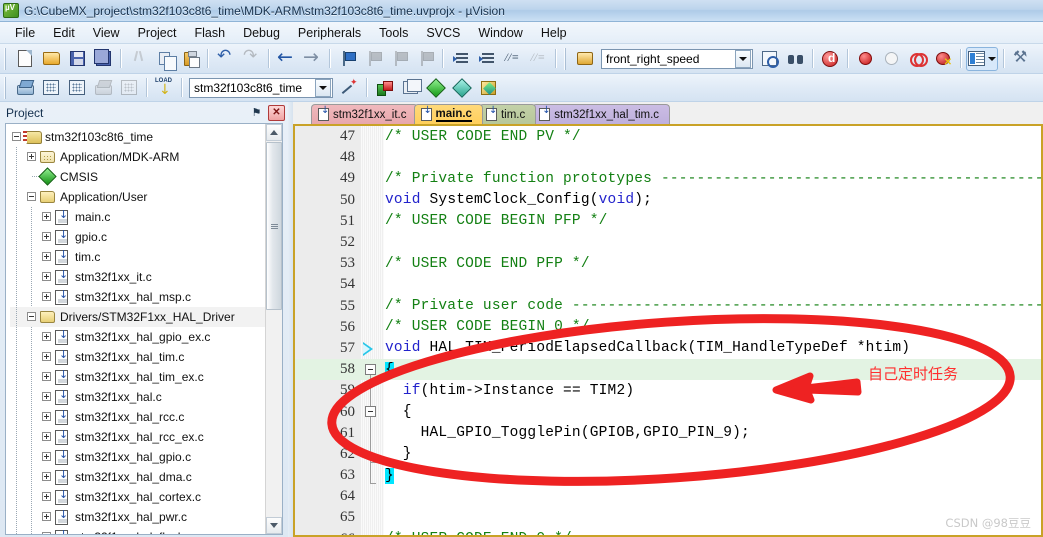 The height and width of the screenshot is (537, 1043). Describe the element at coordinates (668, 200) in the screenshot. I see `code-line: 50 void SystemClock_Config(void);` at that location.